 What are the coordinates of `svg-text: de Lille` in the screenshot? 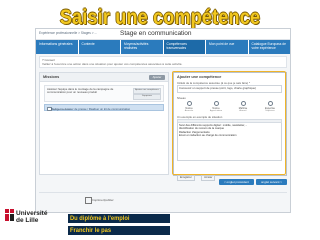 It's located at (27, 220).